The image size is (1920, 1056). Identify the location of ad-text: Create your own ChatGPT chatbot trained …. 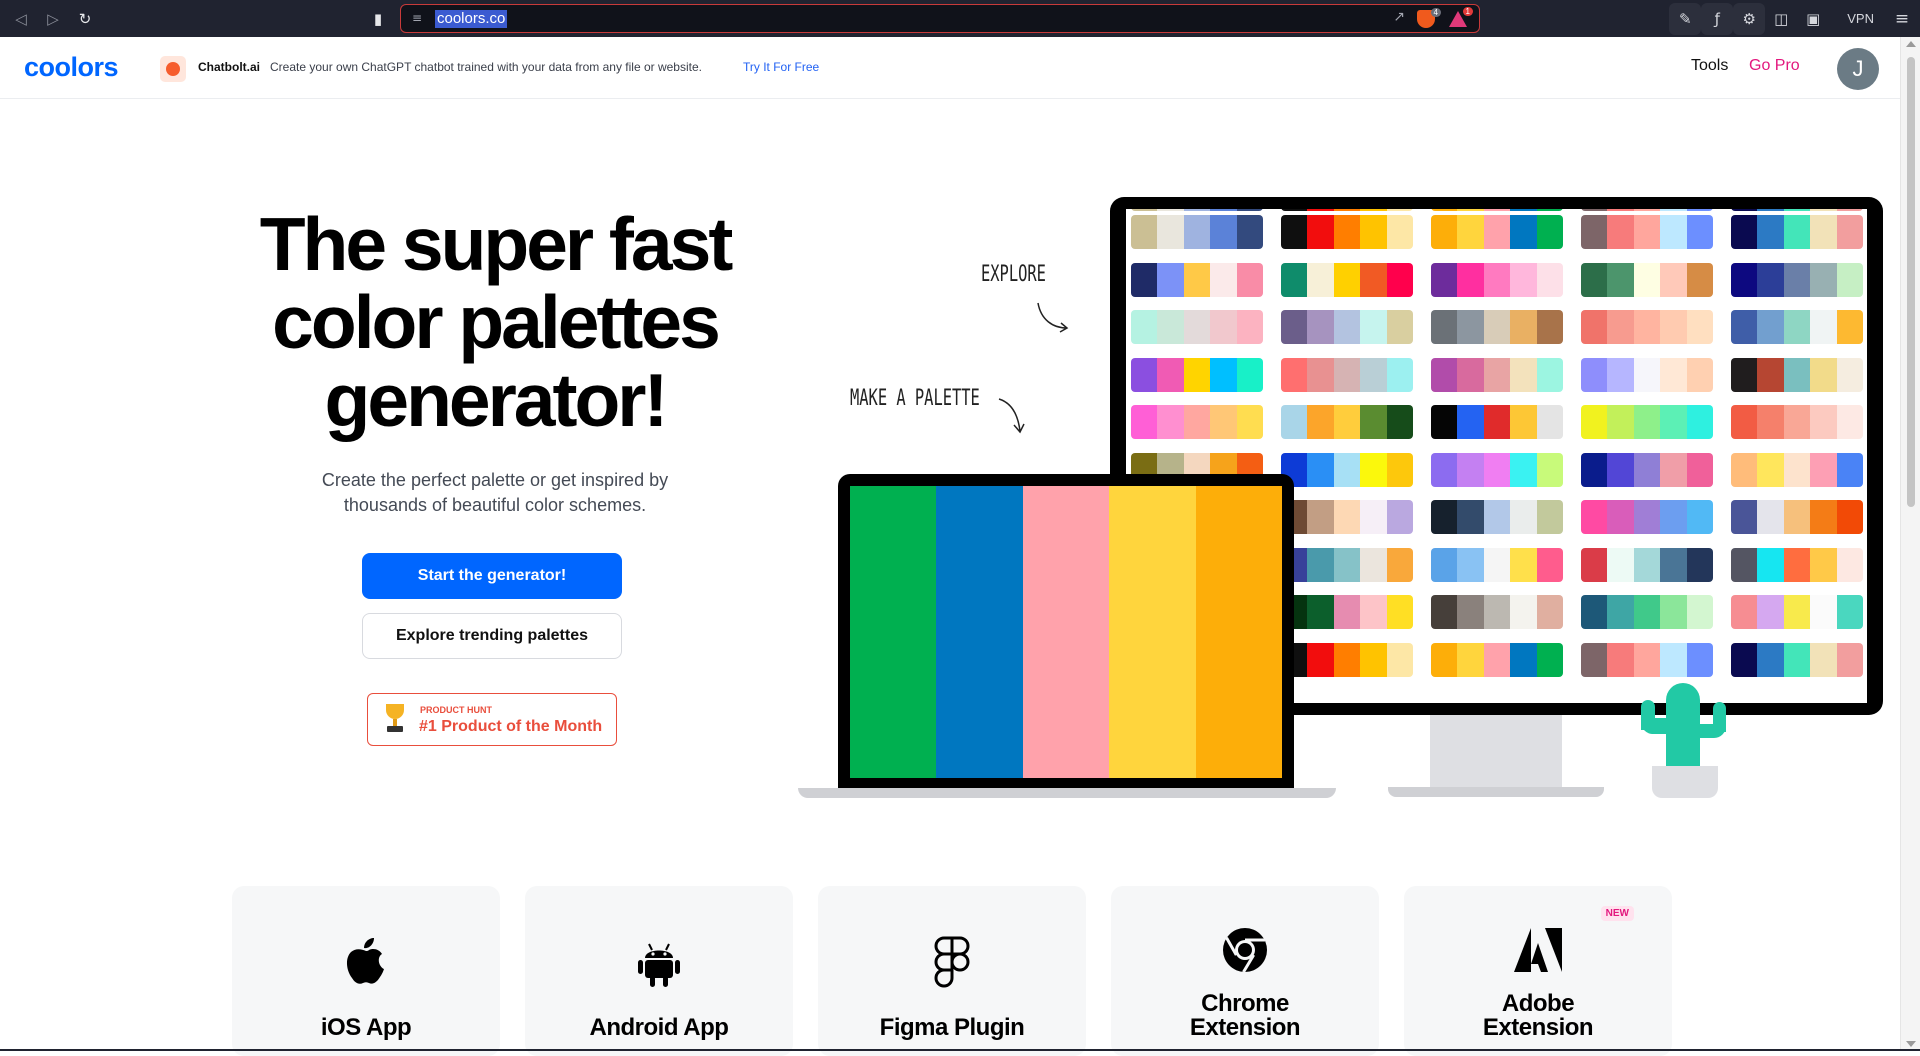
(486, 67).